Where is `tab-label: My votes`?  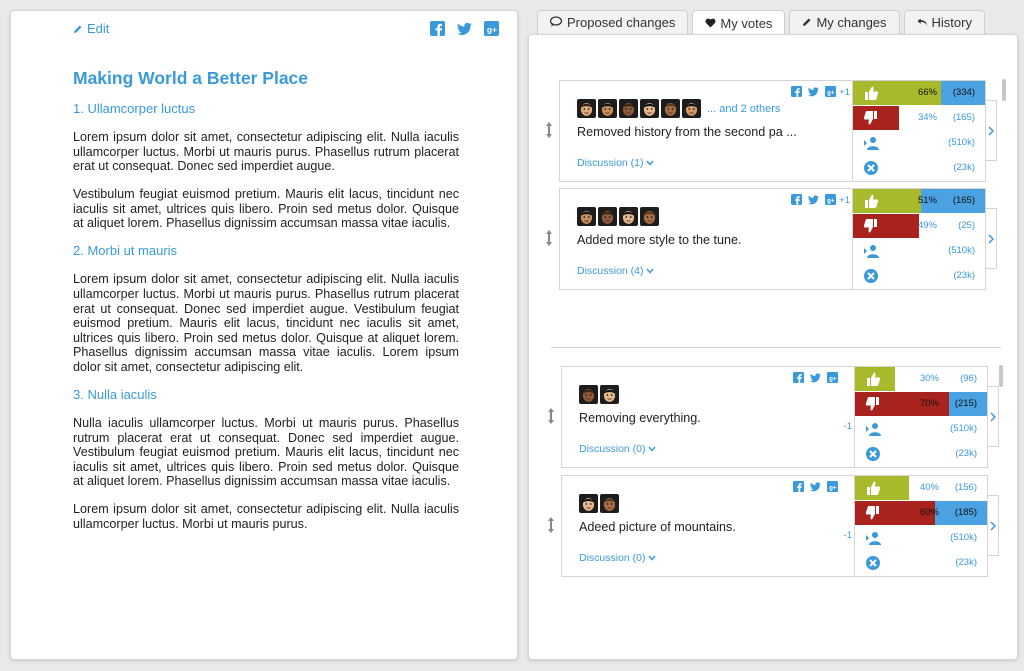
tab-label: My votes is located at coordinates (746, 23).